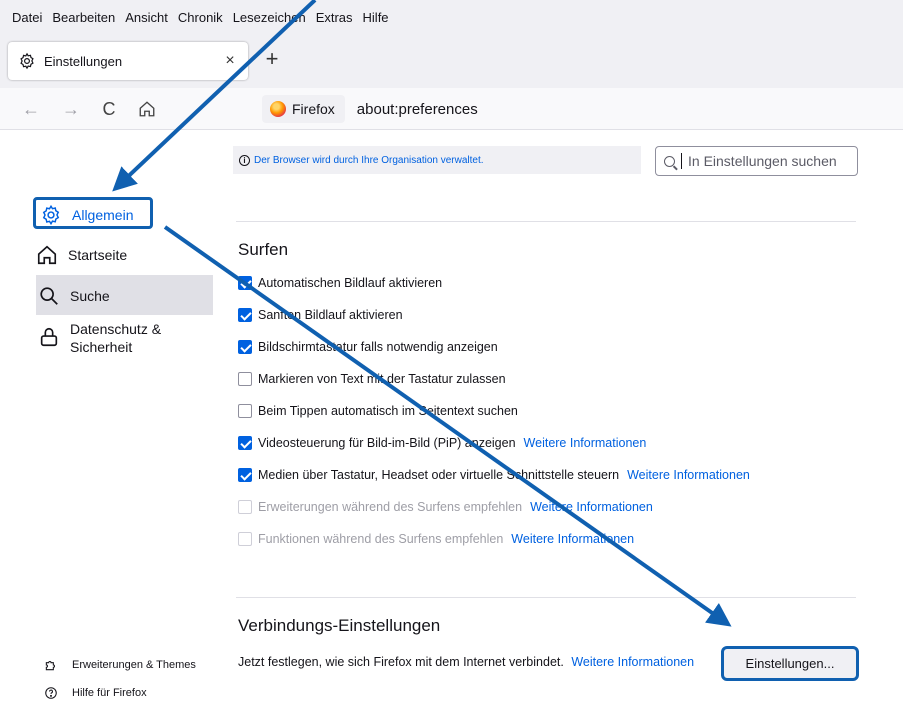 The image size is (903, 704). What do you see at coordinates (230, 61) in the screenshot?
I see `close-icon: ×` at bounding box center [230, 61].